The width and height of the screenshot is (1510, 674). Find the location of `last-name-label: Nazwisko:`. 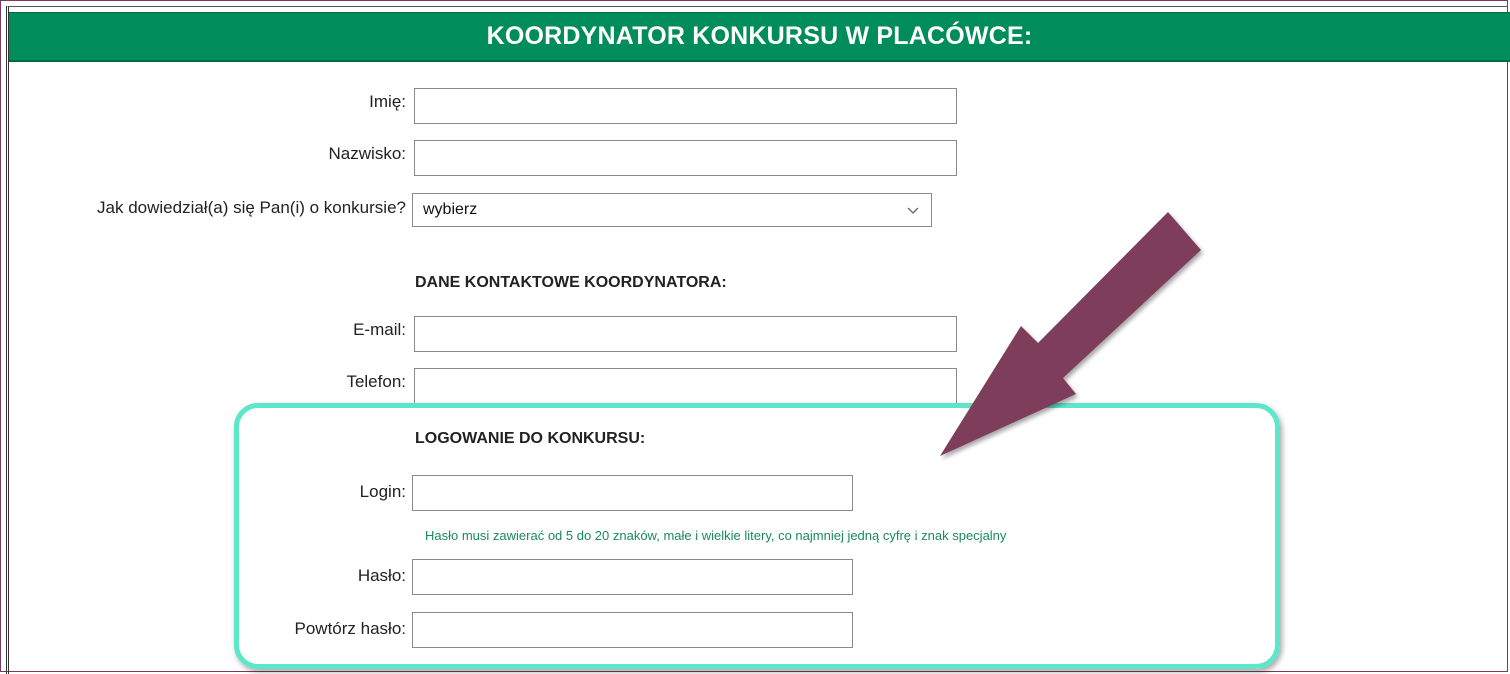

last-name-label: Nazwisko: is located at coordinates (367, 153).